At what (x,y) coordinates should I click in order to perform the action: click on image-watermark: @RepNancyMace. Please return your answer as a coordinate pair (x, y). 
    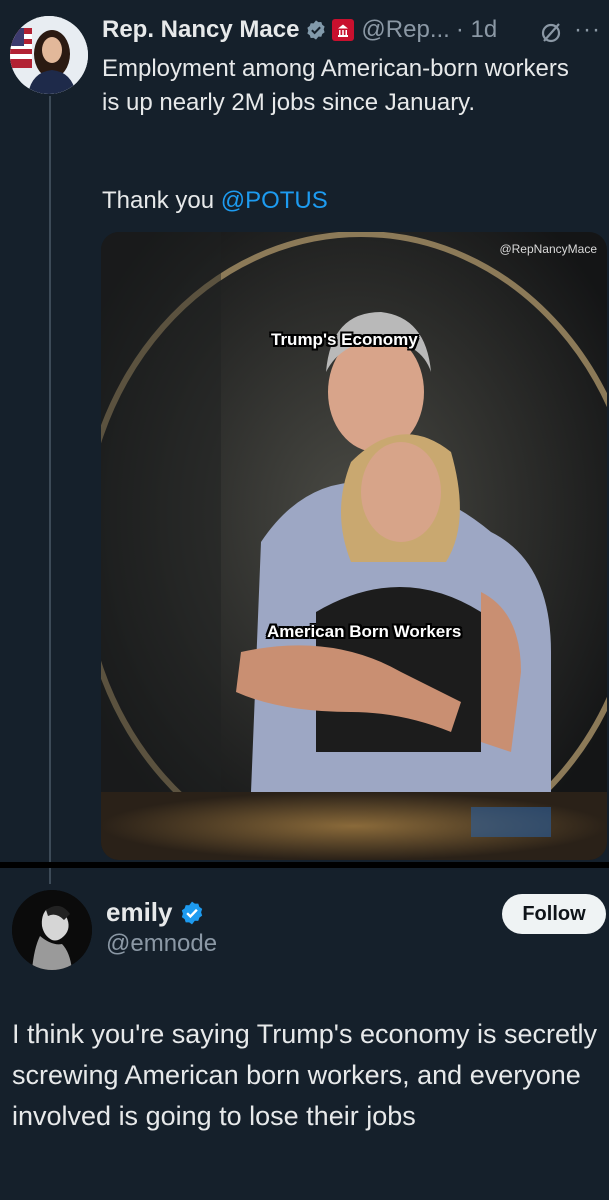
    Looking at the image, I should click on (548, 249).